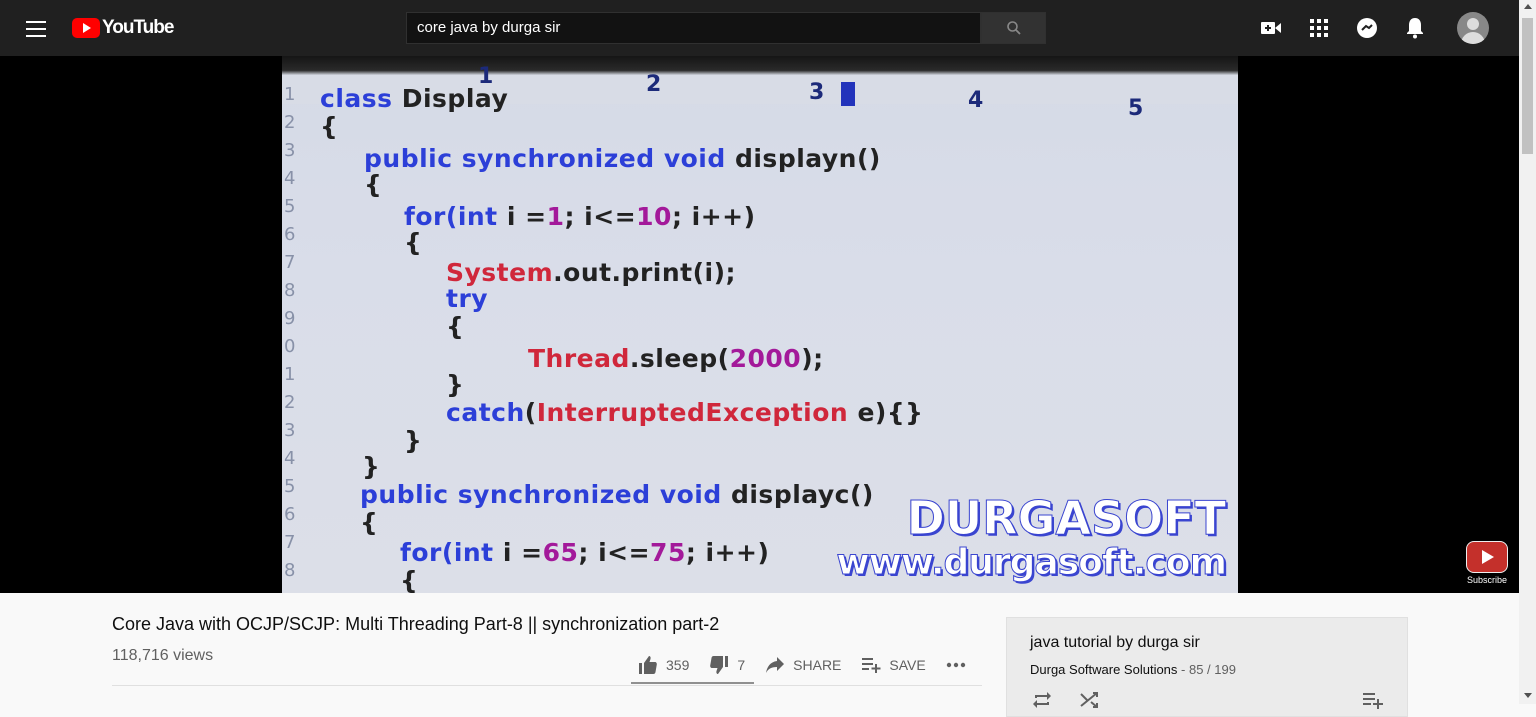  I want to click on ruler-number: 4, so click(976, 100).